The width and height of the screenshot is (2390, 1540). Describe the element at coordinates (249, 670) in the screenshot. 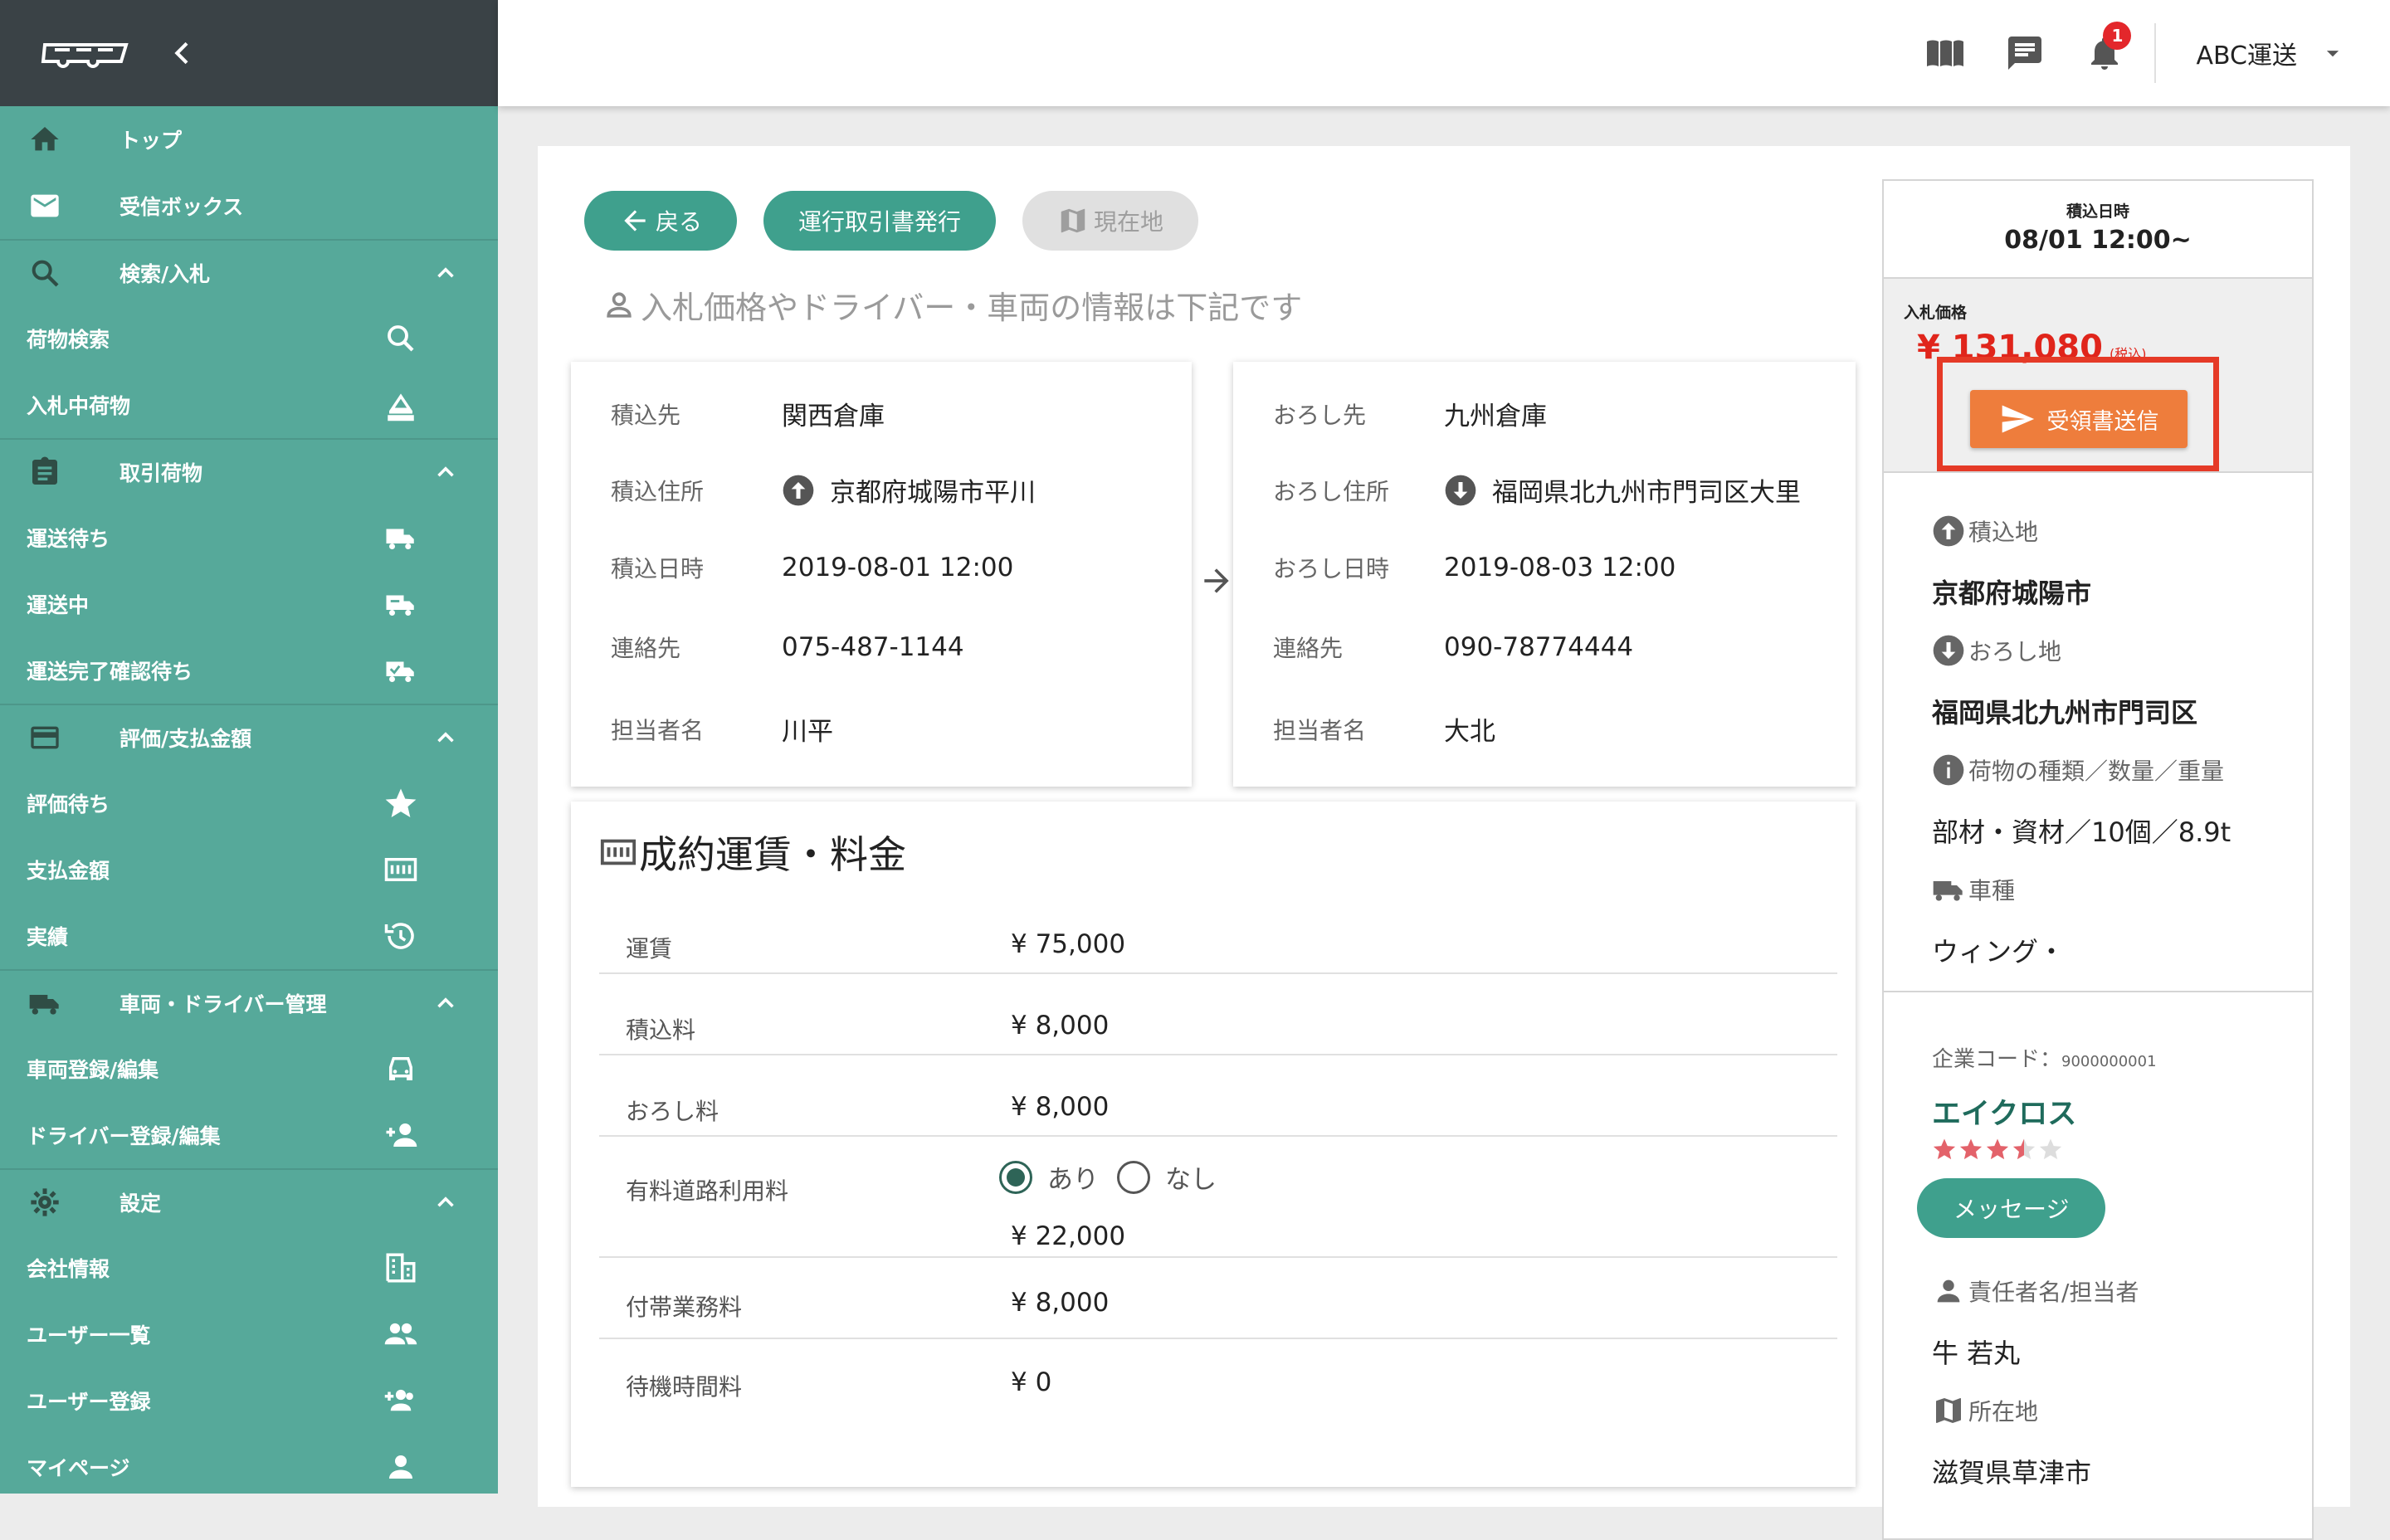

I see `sidebar-item-completion-check: 運送完了確認待ち` at that location.